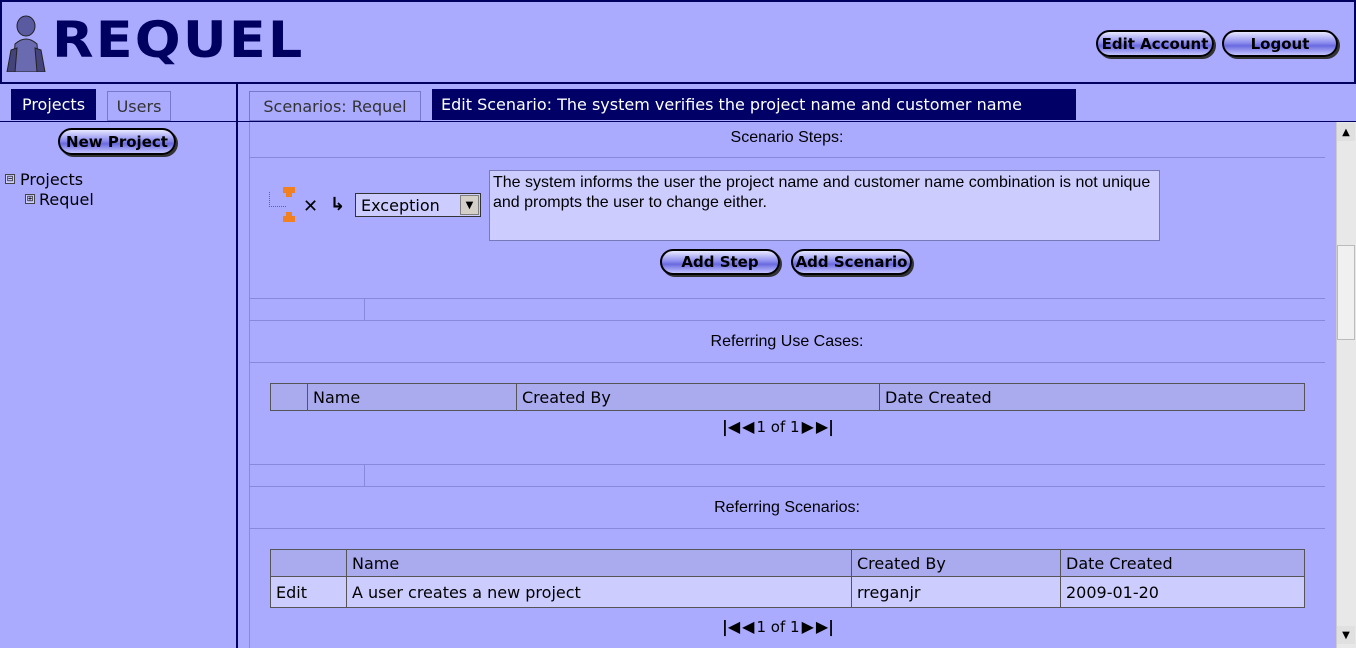 The width and height of the screenshot is (1356, 648). I want to click on app-logo-text: REQUEL, so click(178, 40).